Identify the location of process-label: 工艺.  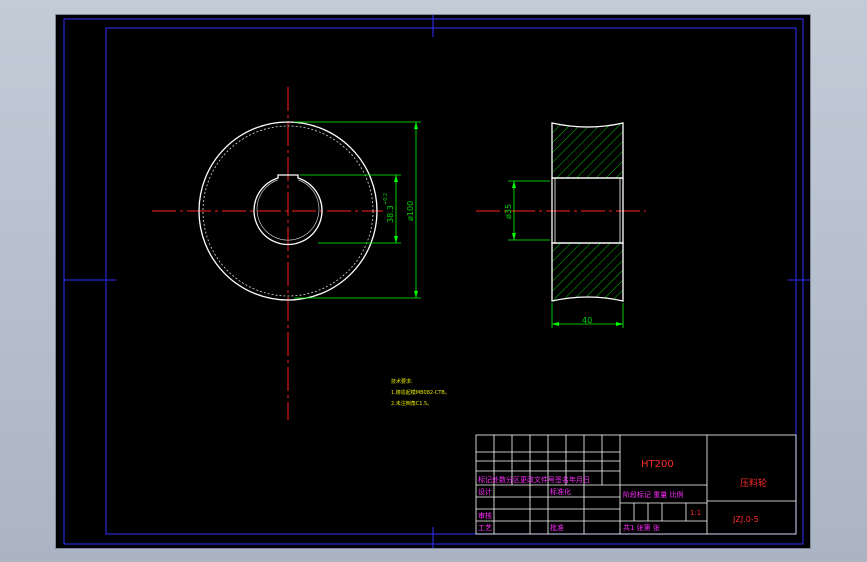
(485, 528).